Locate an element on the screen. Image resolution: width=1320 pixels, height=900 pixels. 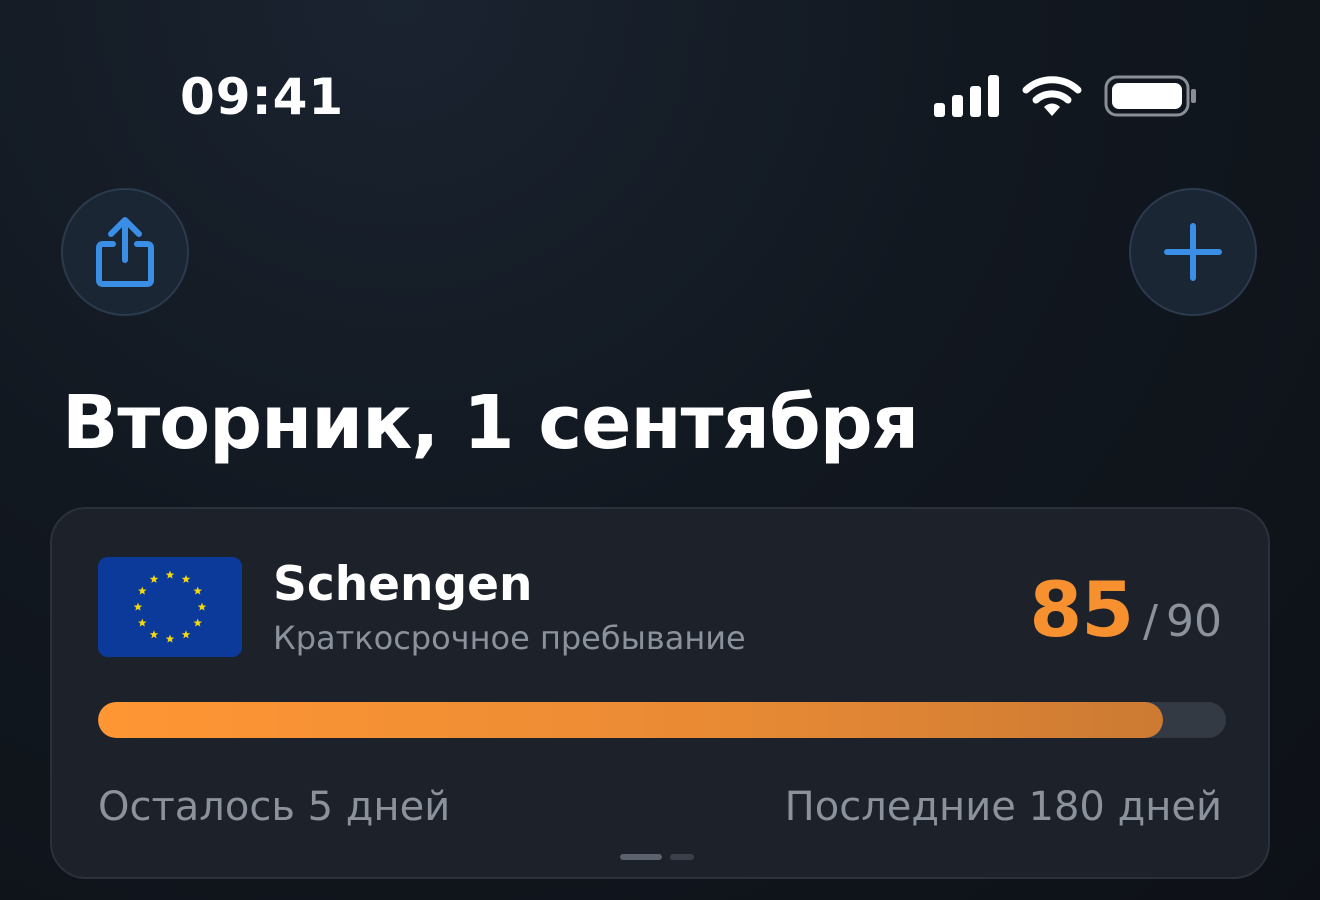
share-button is located at coordinates (125, 252).